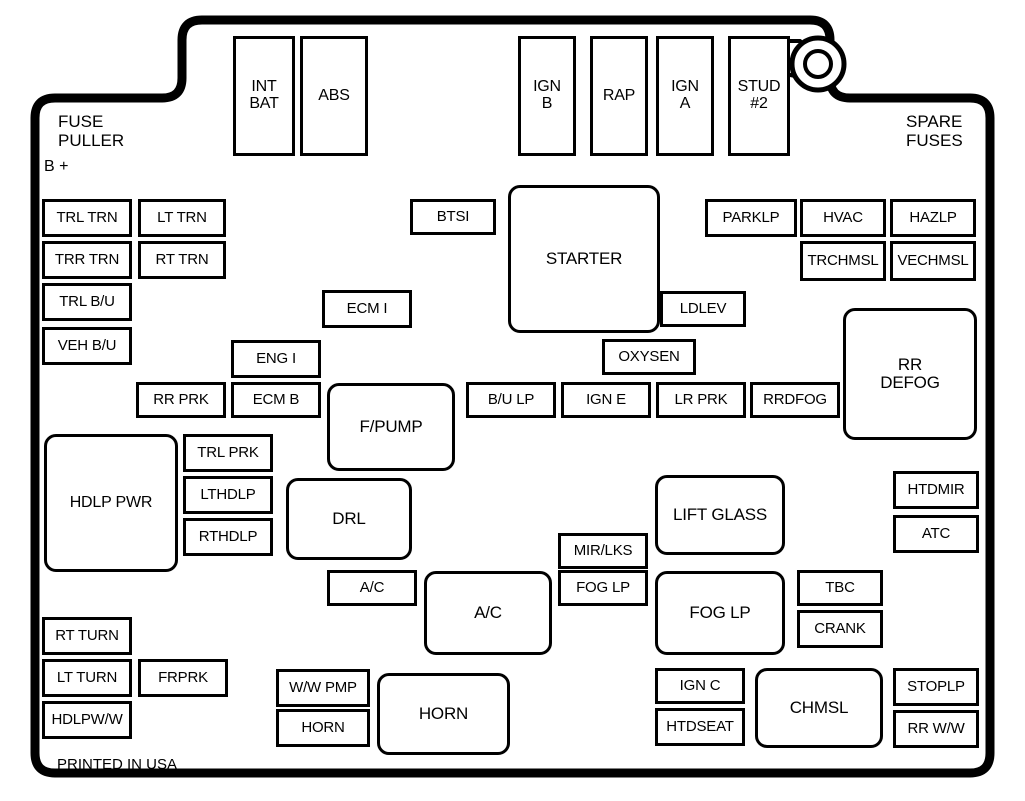 The height and width of the screenshot is (801, 1025). I want to click on fuse-cell-ww-pmp: W/W PMP, so click(323, 688).